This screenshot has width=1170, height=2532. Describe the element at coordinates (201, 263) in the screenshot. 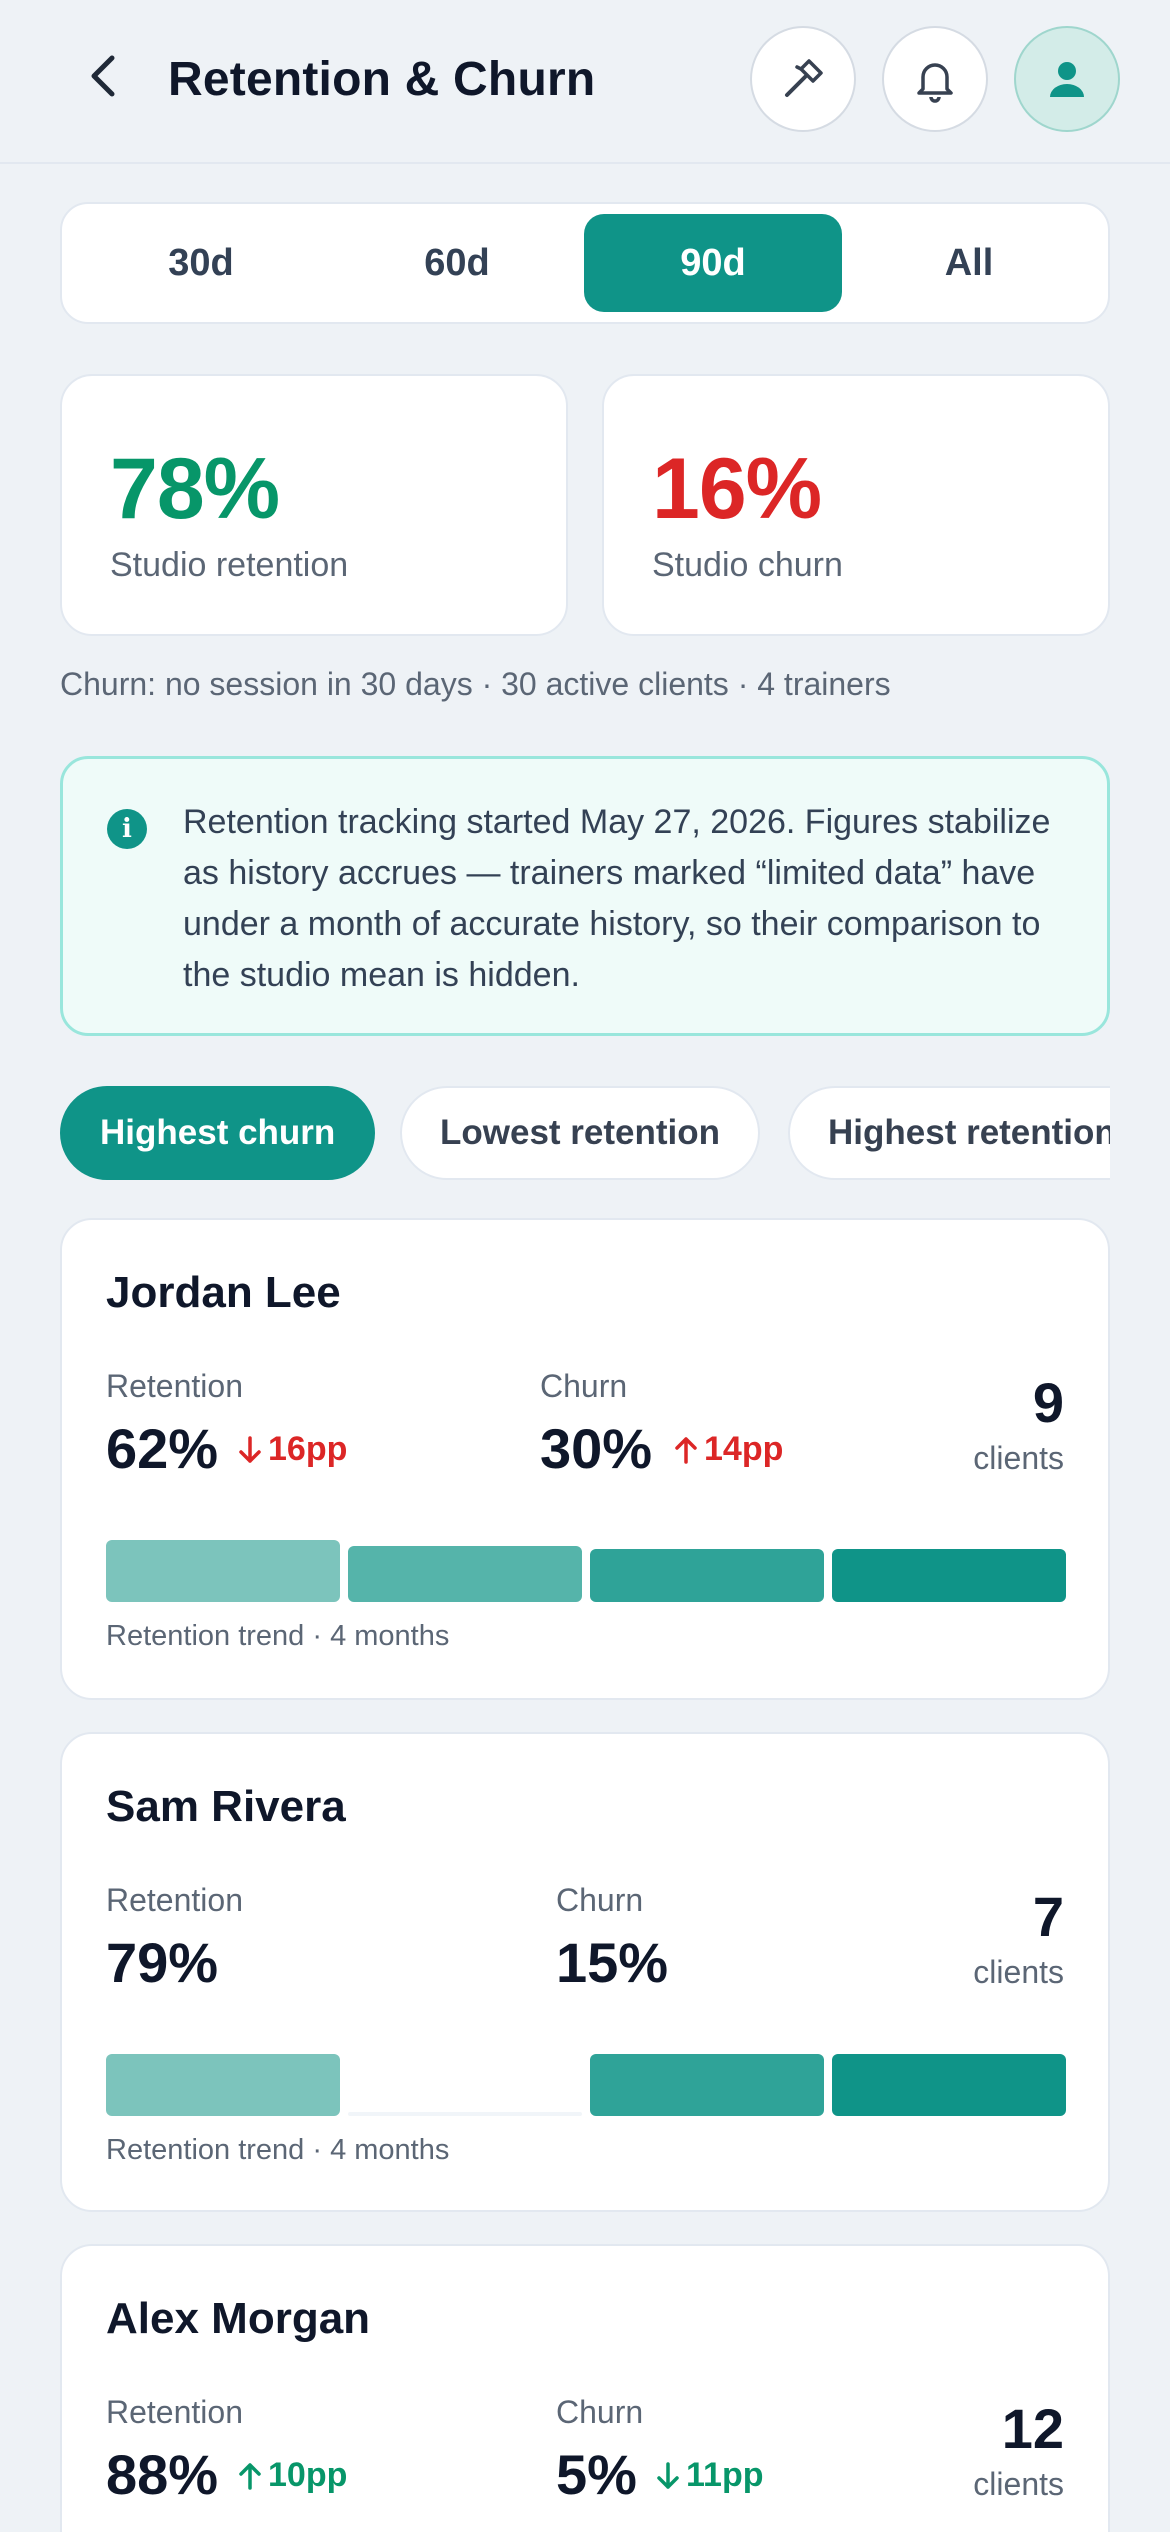

I see `period-30d: 30d` at that location.